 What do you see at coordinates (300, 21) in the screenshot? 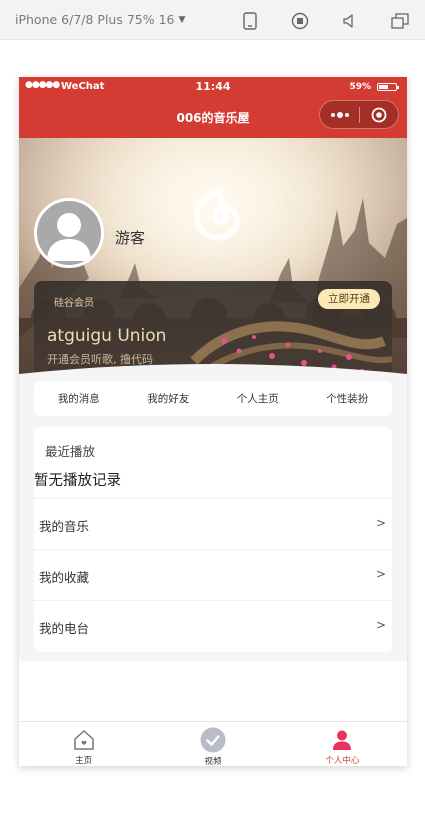
I see `record-icon` at bounding box center [300, 21].